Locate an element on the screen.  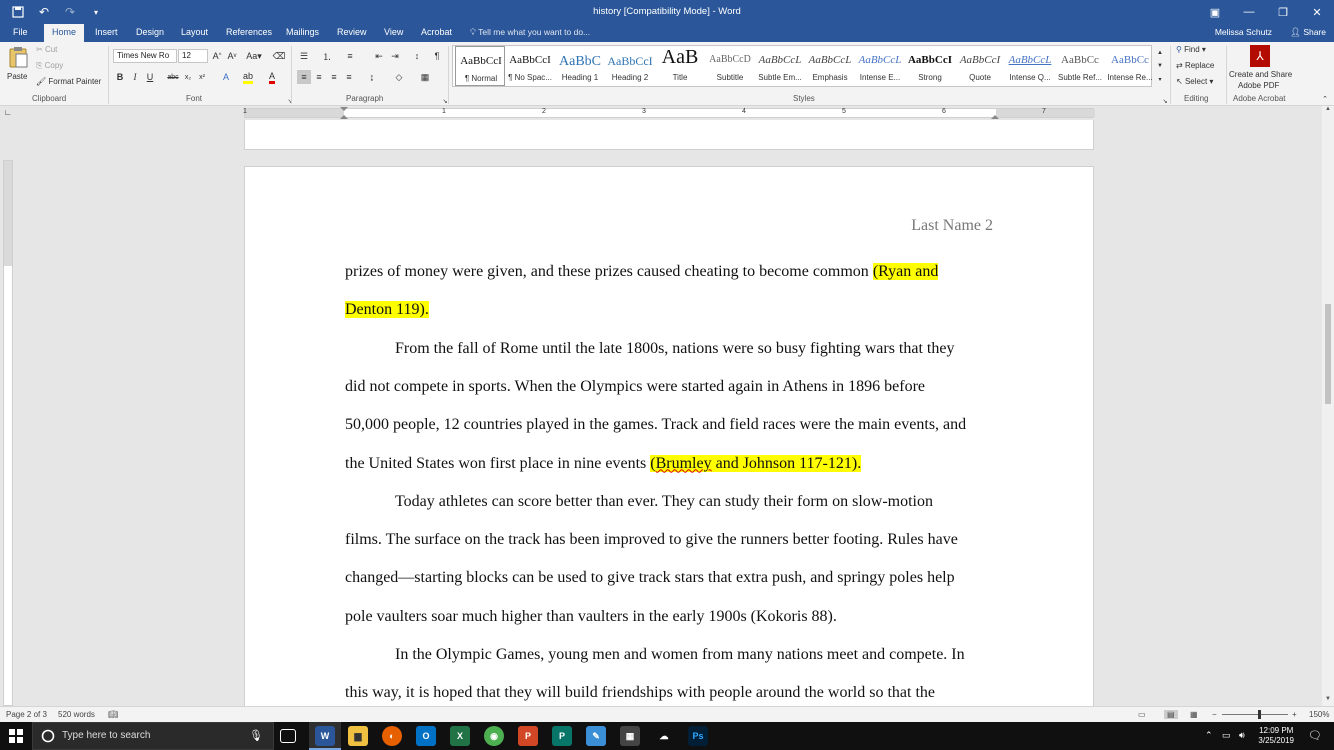
powerpoint-icon: P is located at coordinates (528, 736).